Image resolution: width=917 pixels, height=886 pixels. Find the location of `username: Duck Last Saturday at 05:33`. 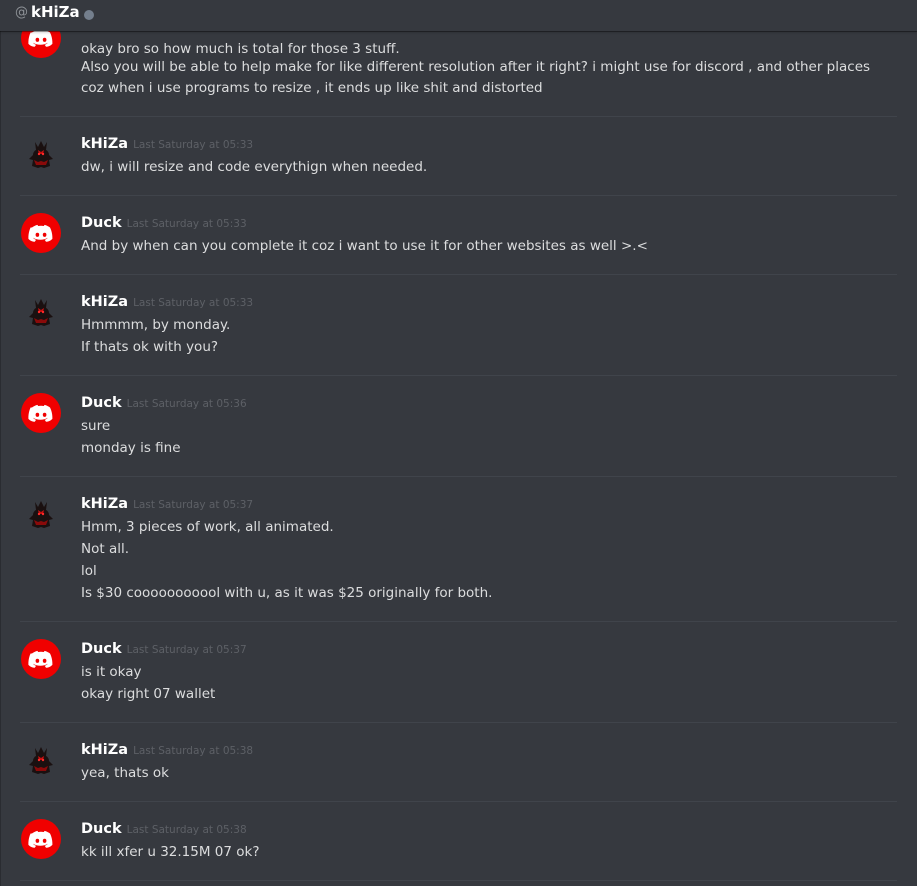

username: Duck Last Saturday at 05:33 is located at coordinates (164, 223).